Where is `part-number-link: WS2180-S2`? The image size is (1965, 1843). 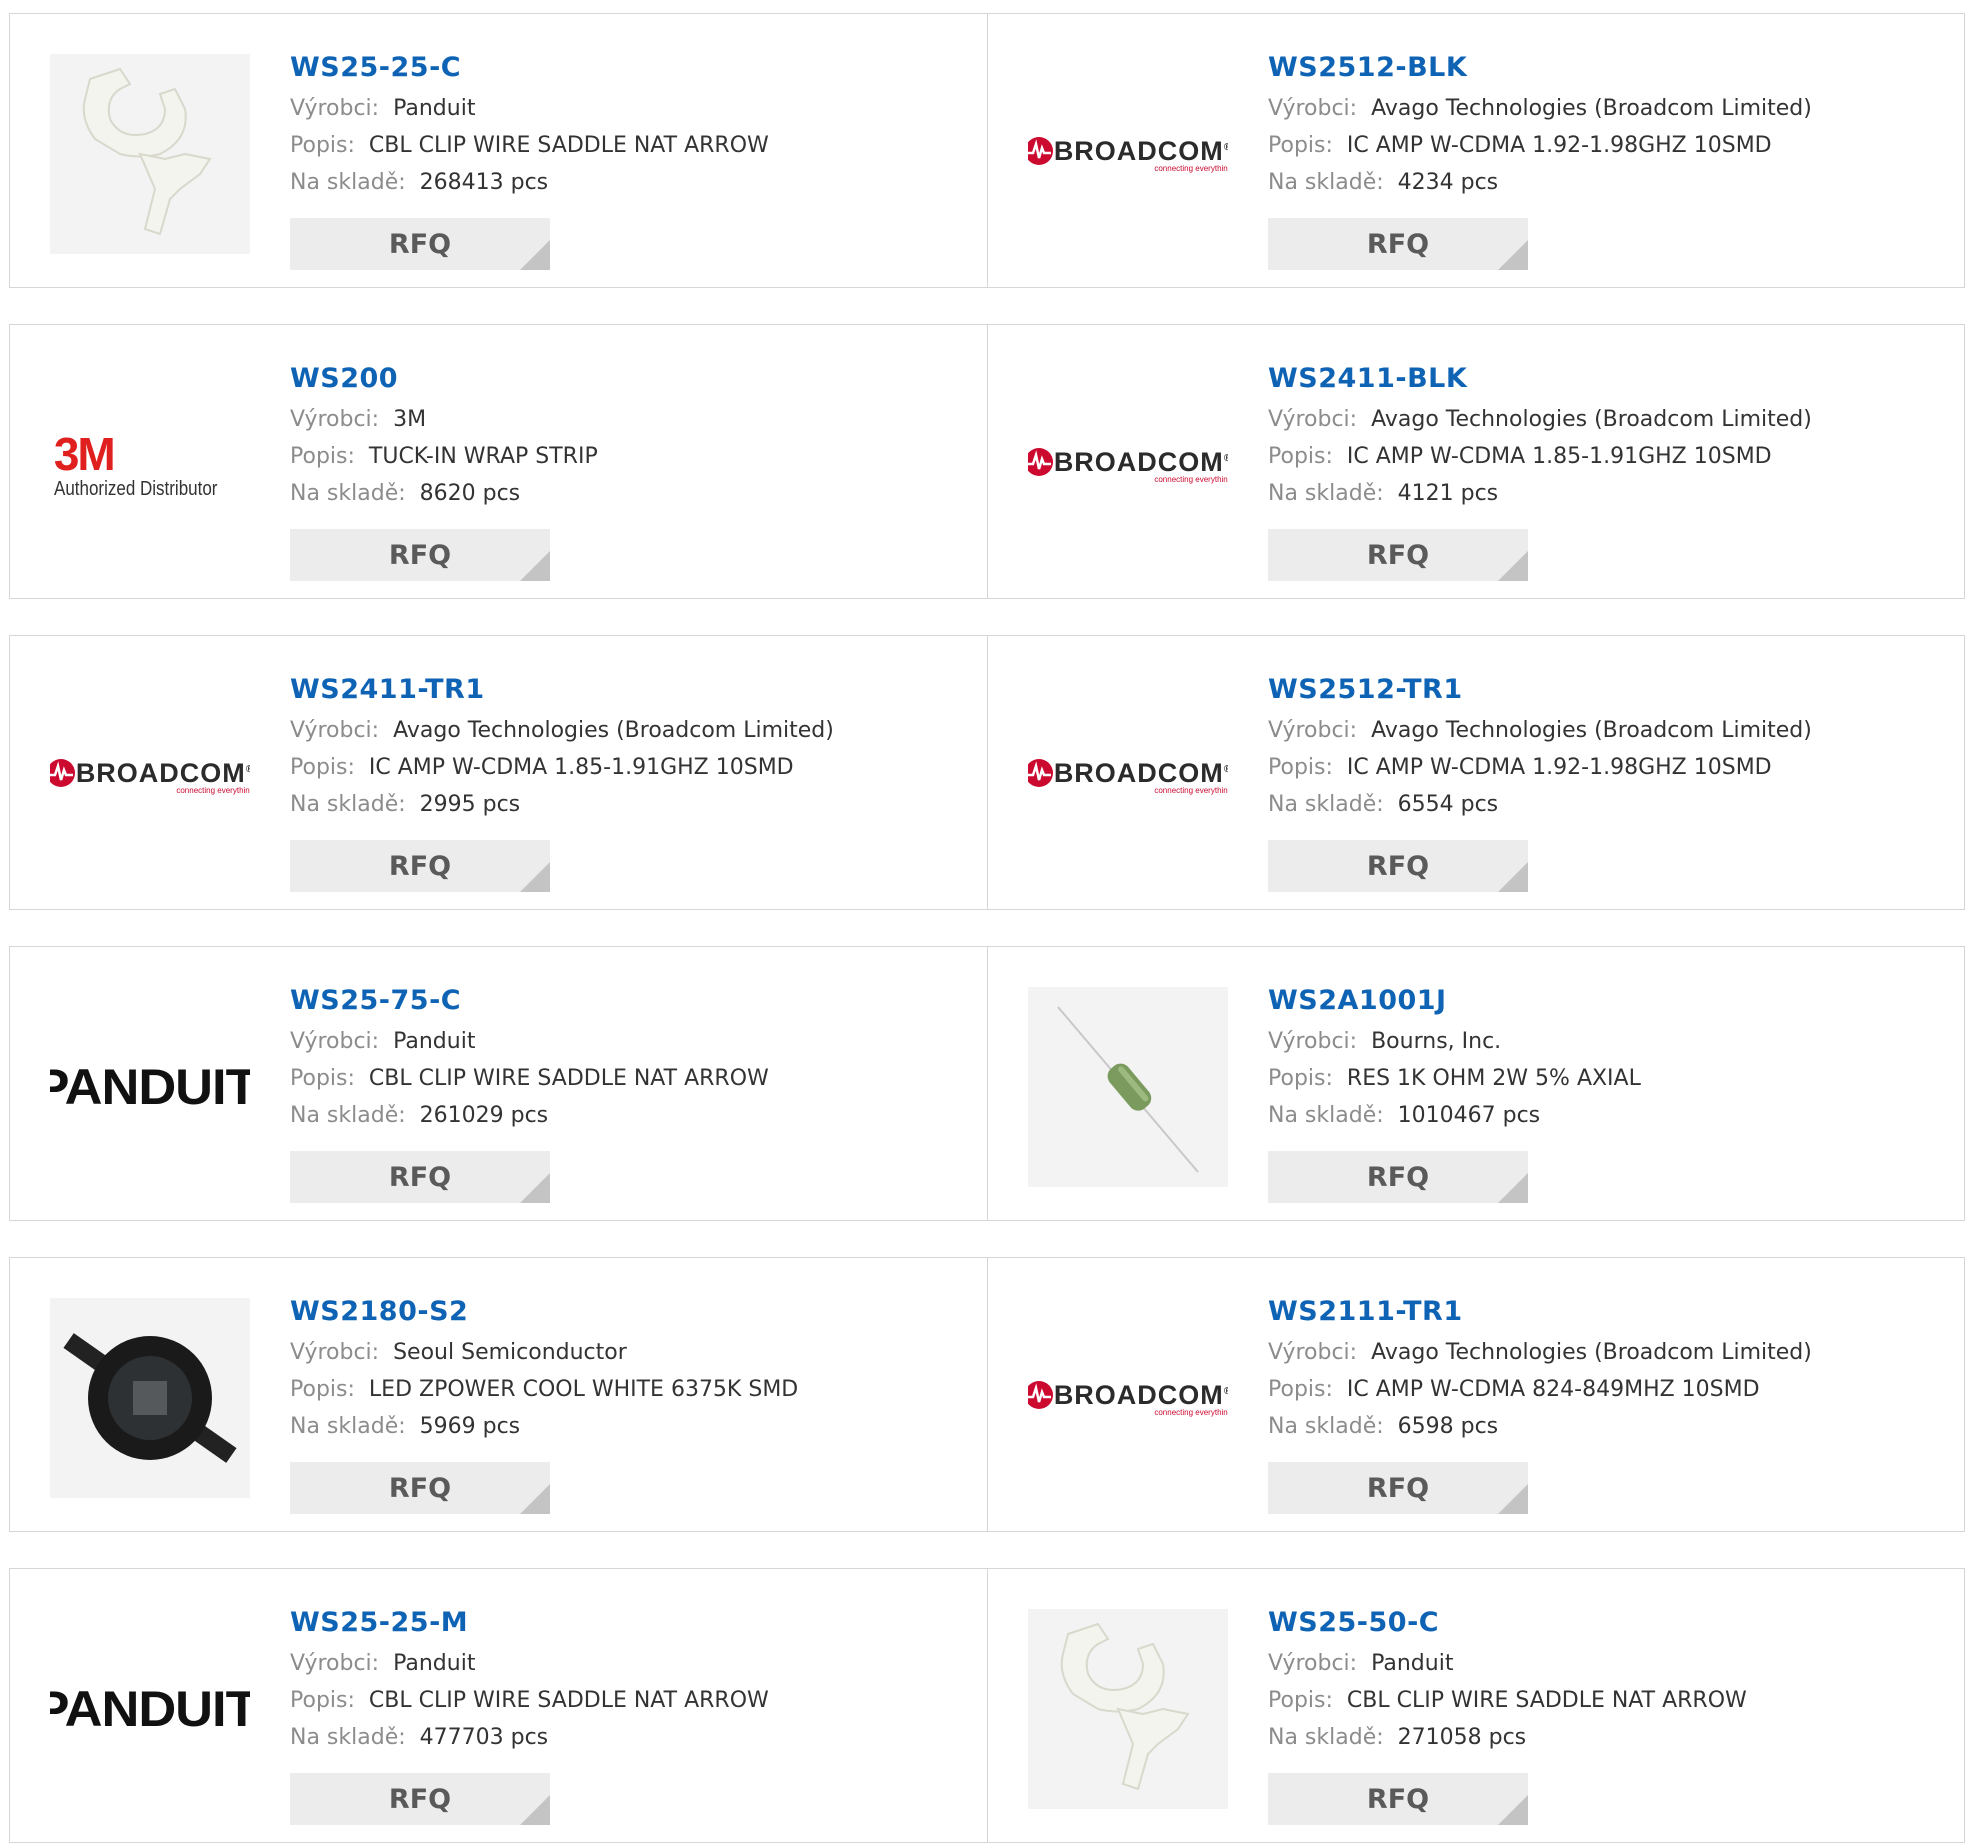
part-number-link: WS2180-S2 is located at coordinates (630, 1312).